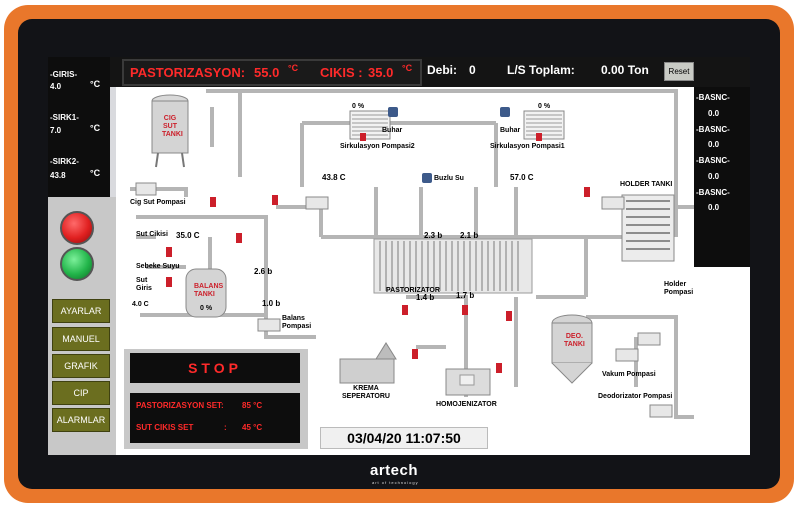  I want to click on sensor-value-giris: 4.0, so click(56, 86).